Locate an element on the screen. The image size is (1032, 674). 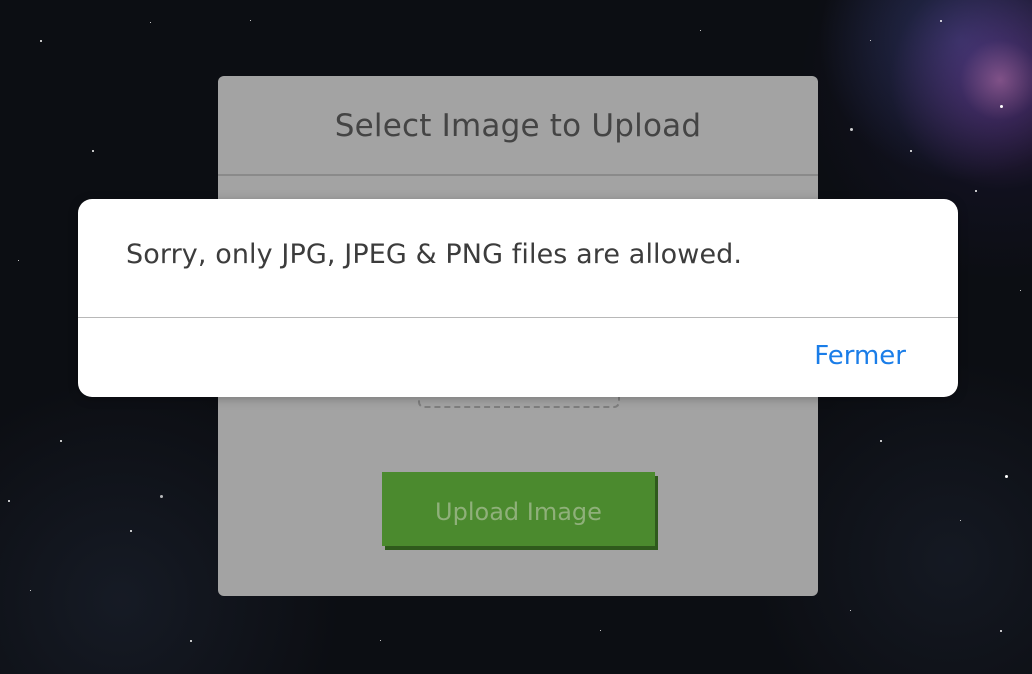
alert-divider is located at coordinates (518, 317).